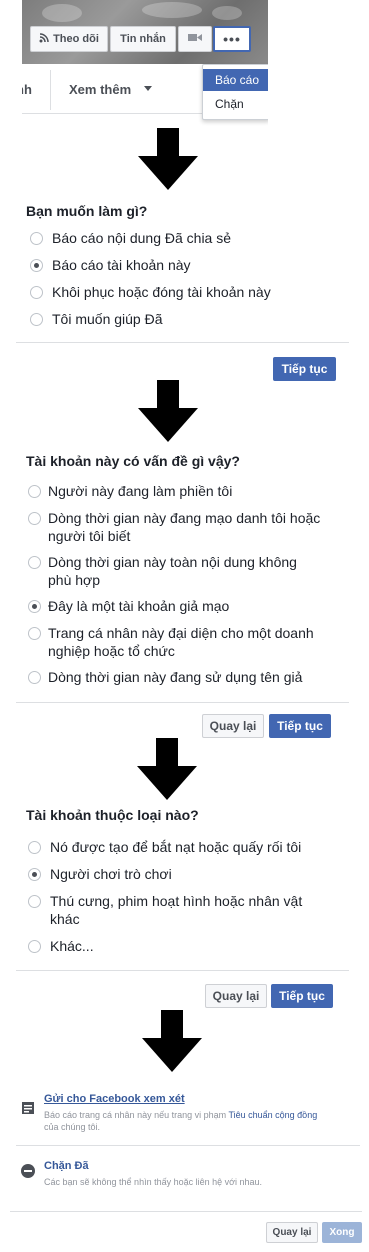 The image size is (369, 1252). Describe the element at coordinates (74, 580) in the screenshot. I see `option-line: phù hợp` at that location.